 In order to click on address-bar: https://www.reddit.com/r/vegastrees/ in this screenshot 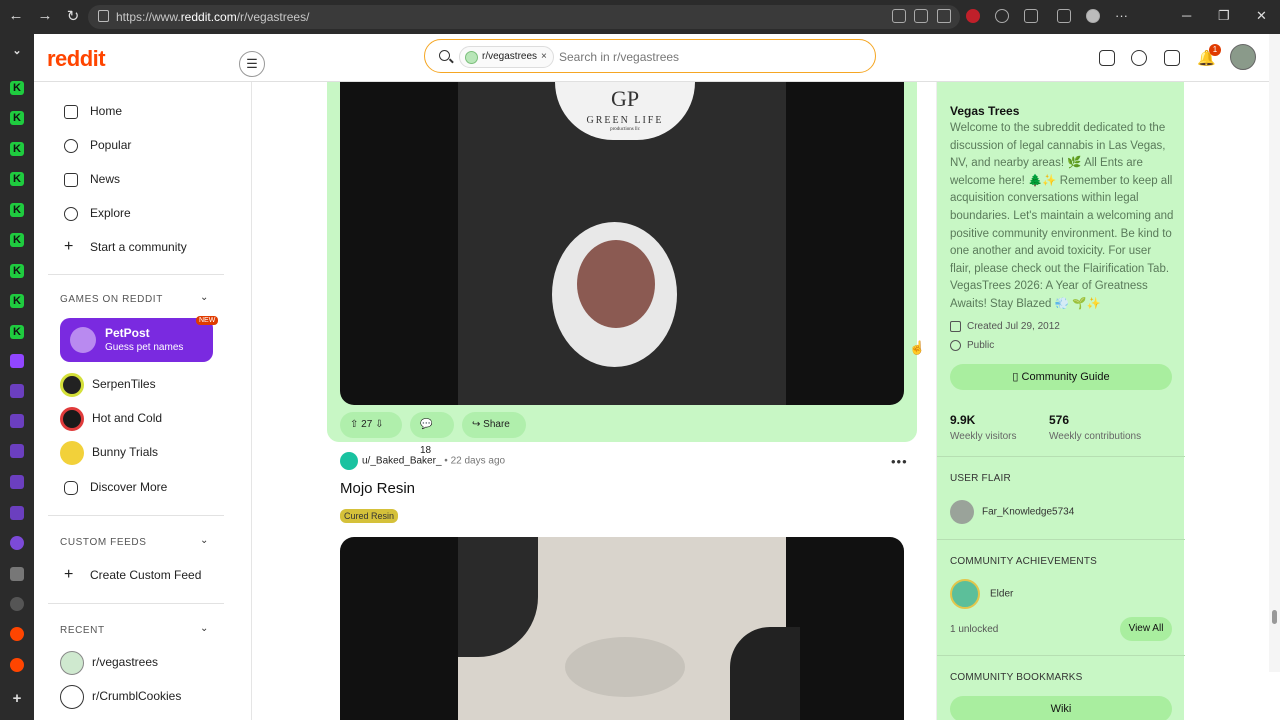, I will do `click(524, 17)`.